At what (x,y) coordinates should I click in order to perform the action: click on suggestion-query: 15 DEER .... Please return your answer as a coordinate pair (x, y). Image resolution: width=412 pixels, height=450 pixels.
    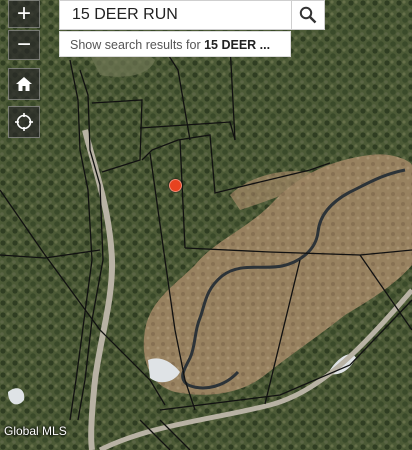
    Looking at the image, I should click on (237, 45).